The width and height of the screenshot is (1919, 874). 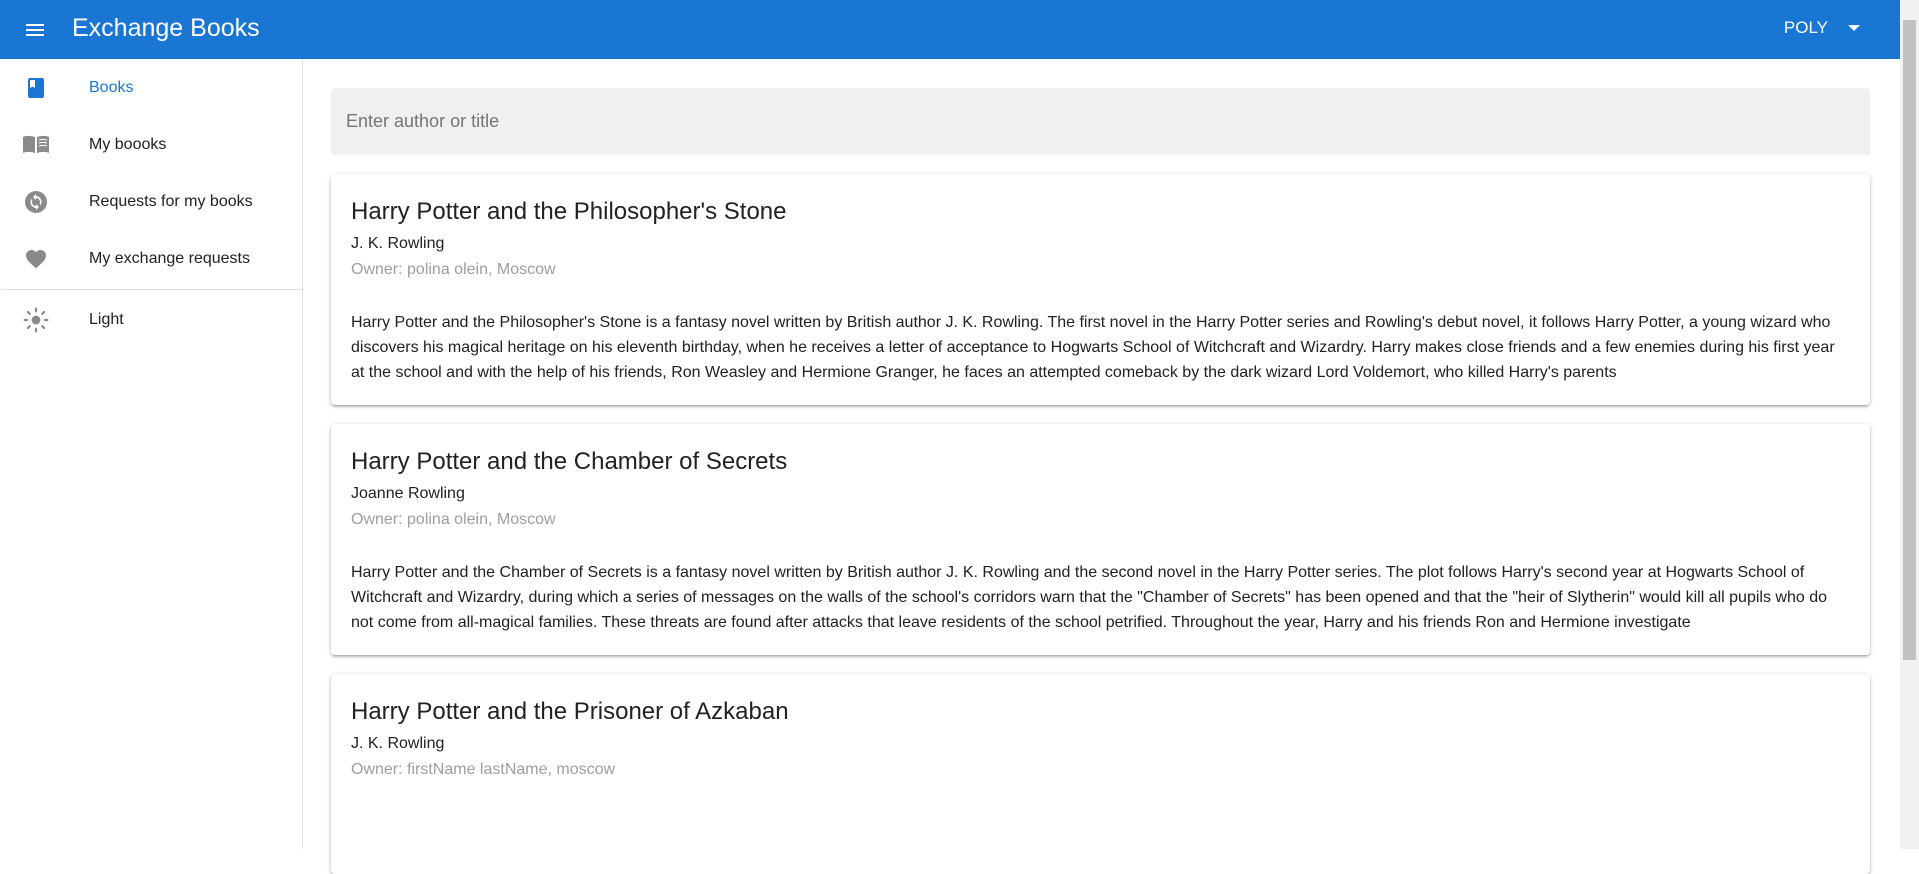 I want to click on book-title: Harry Potter and the Philosopher's Stone, so click(x=569, y=211).